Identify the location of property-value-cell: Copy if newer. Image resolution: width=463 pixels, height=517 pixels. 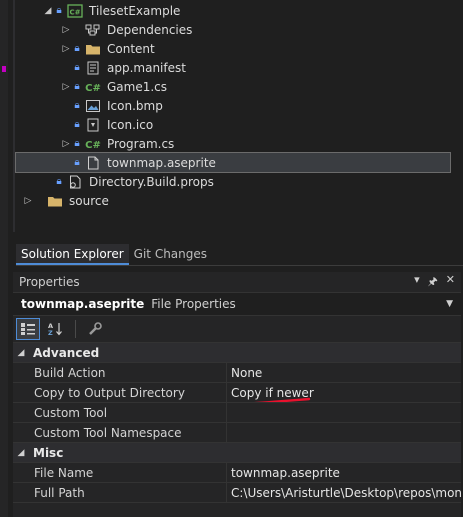
(344, 392).